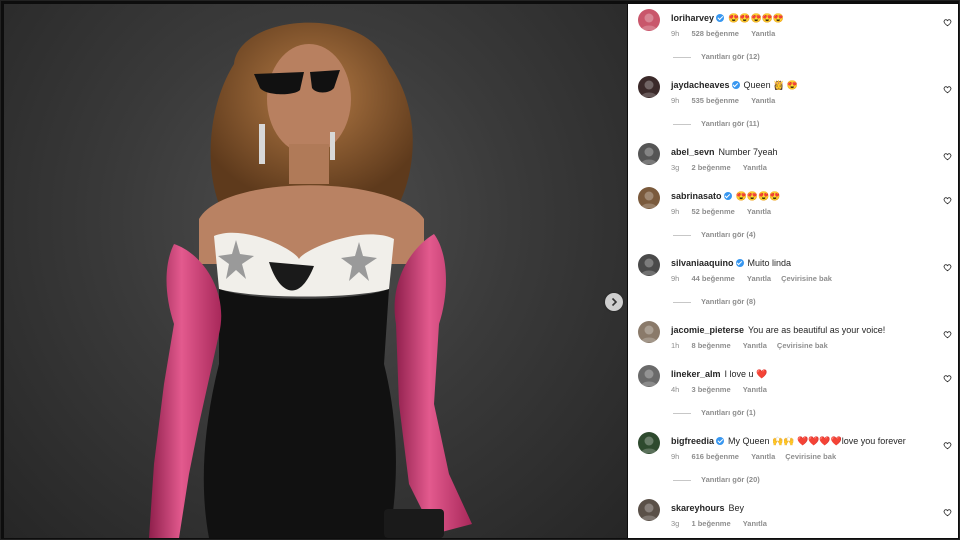  I want to click on comment-text: My Queen 🙌🙌 ❤️❤️❤️❤️love you forever, so click(817, 441).